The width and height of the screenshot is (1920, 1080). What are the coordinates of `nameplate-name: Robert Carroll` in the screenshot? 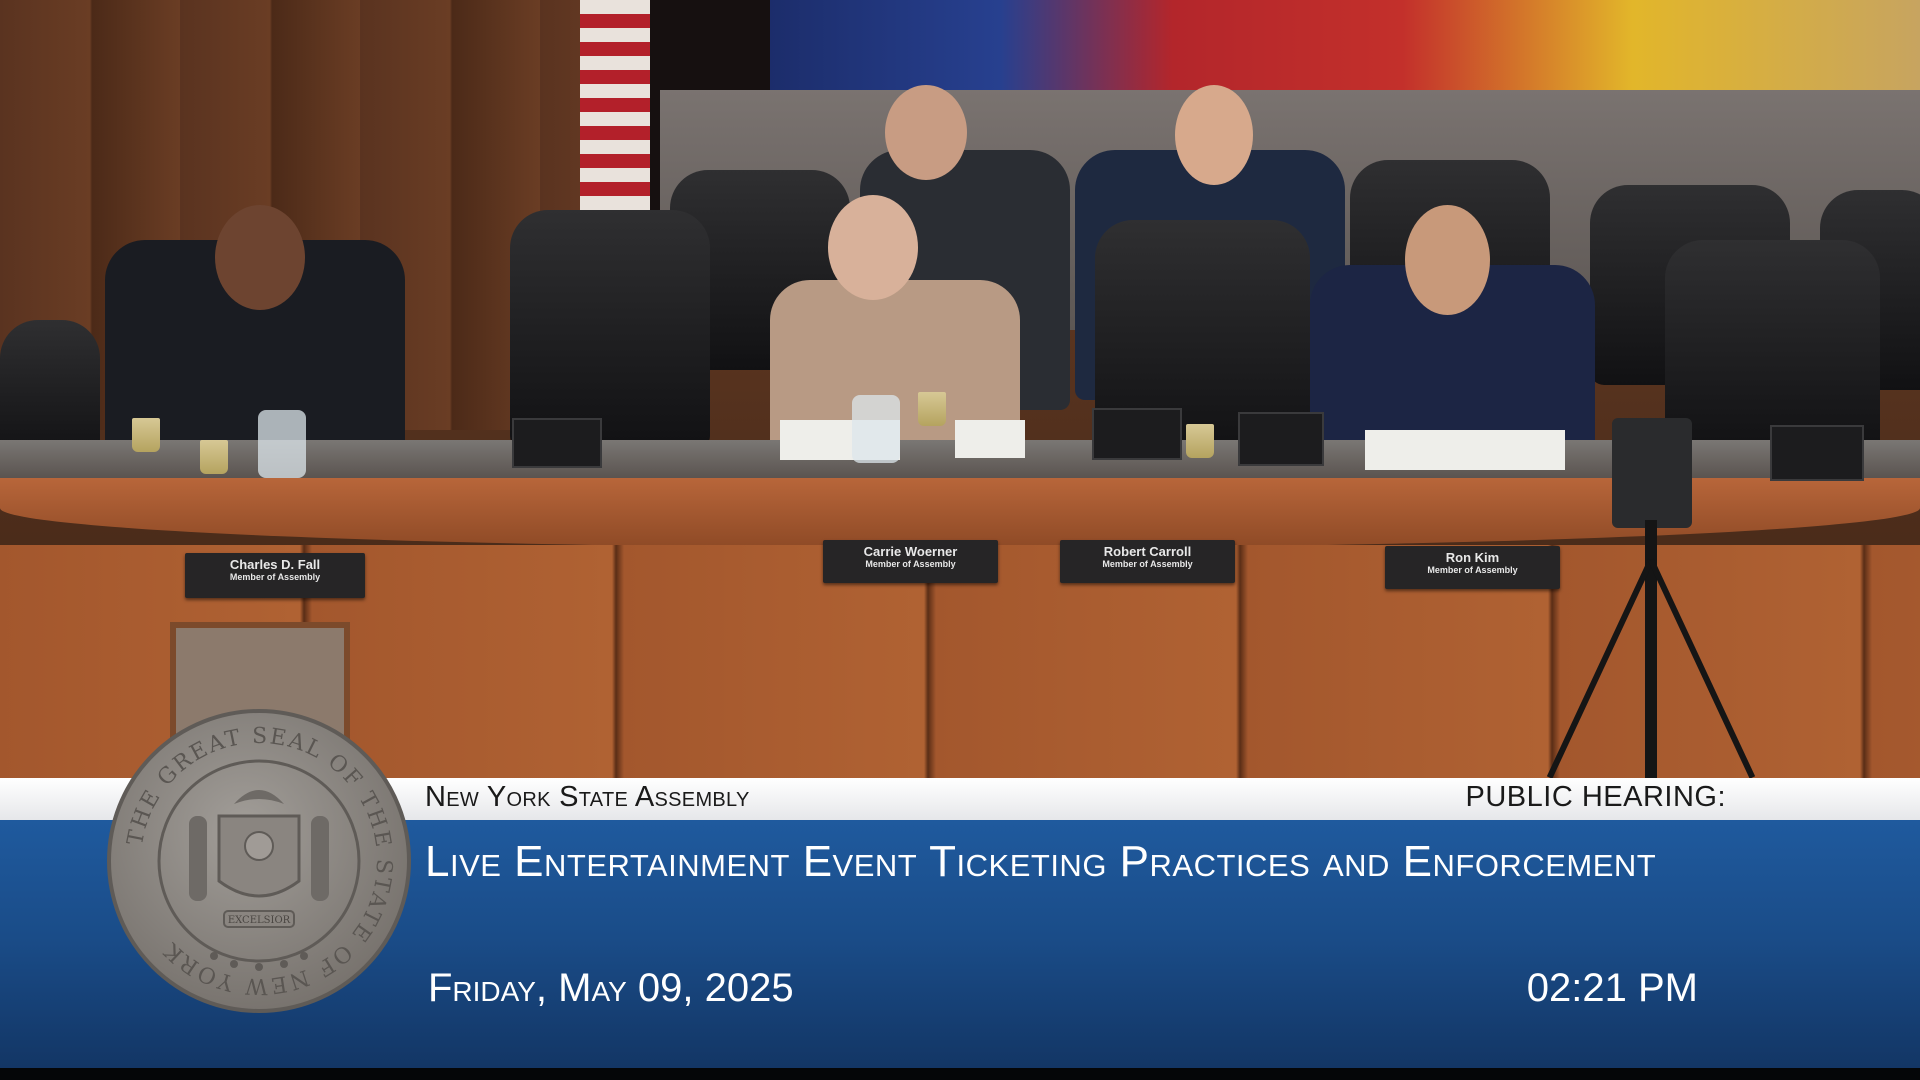 It's located at (1147, 551).